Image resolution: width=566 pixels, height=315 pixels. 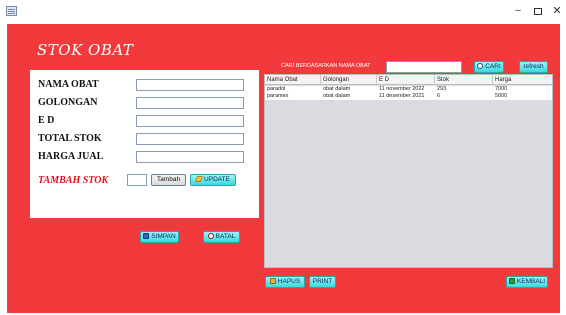 I want to click on tambah-button-label: Tambah, so click(x=168, y=179).